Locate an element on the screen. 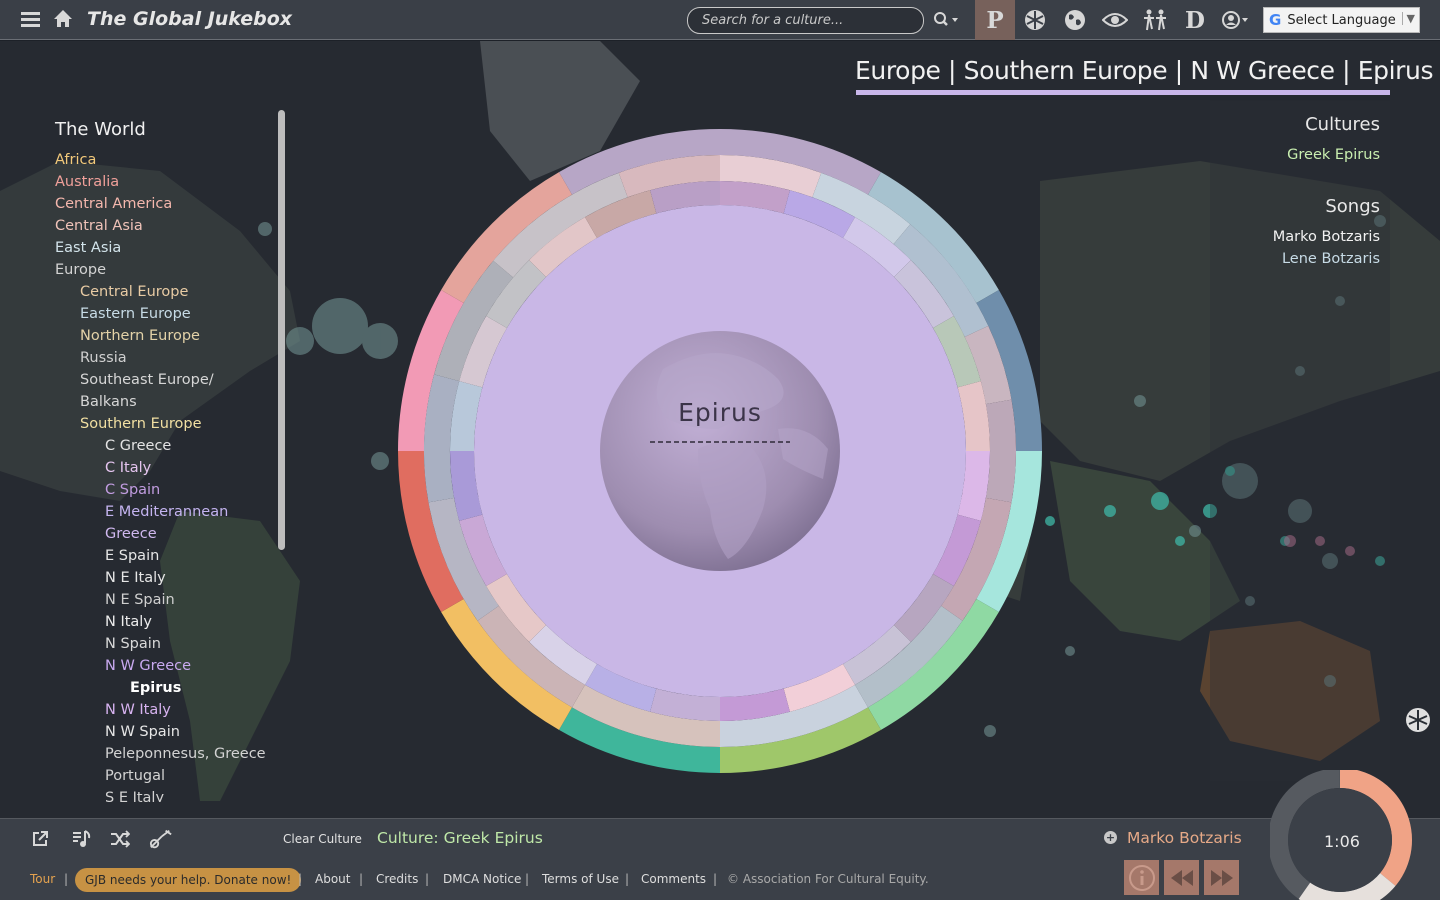 Image resolution: width=1440 pixels, height=900 pixels. song-item: Lene Botzaris is located at coordinates (1331, 259).